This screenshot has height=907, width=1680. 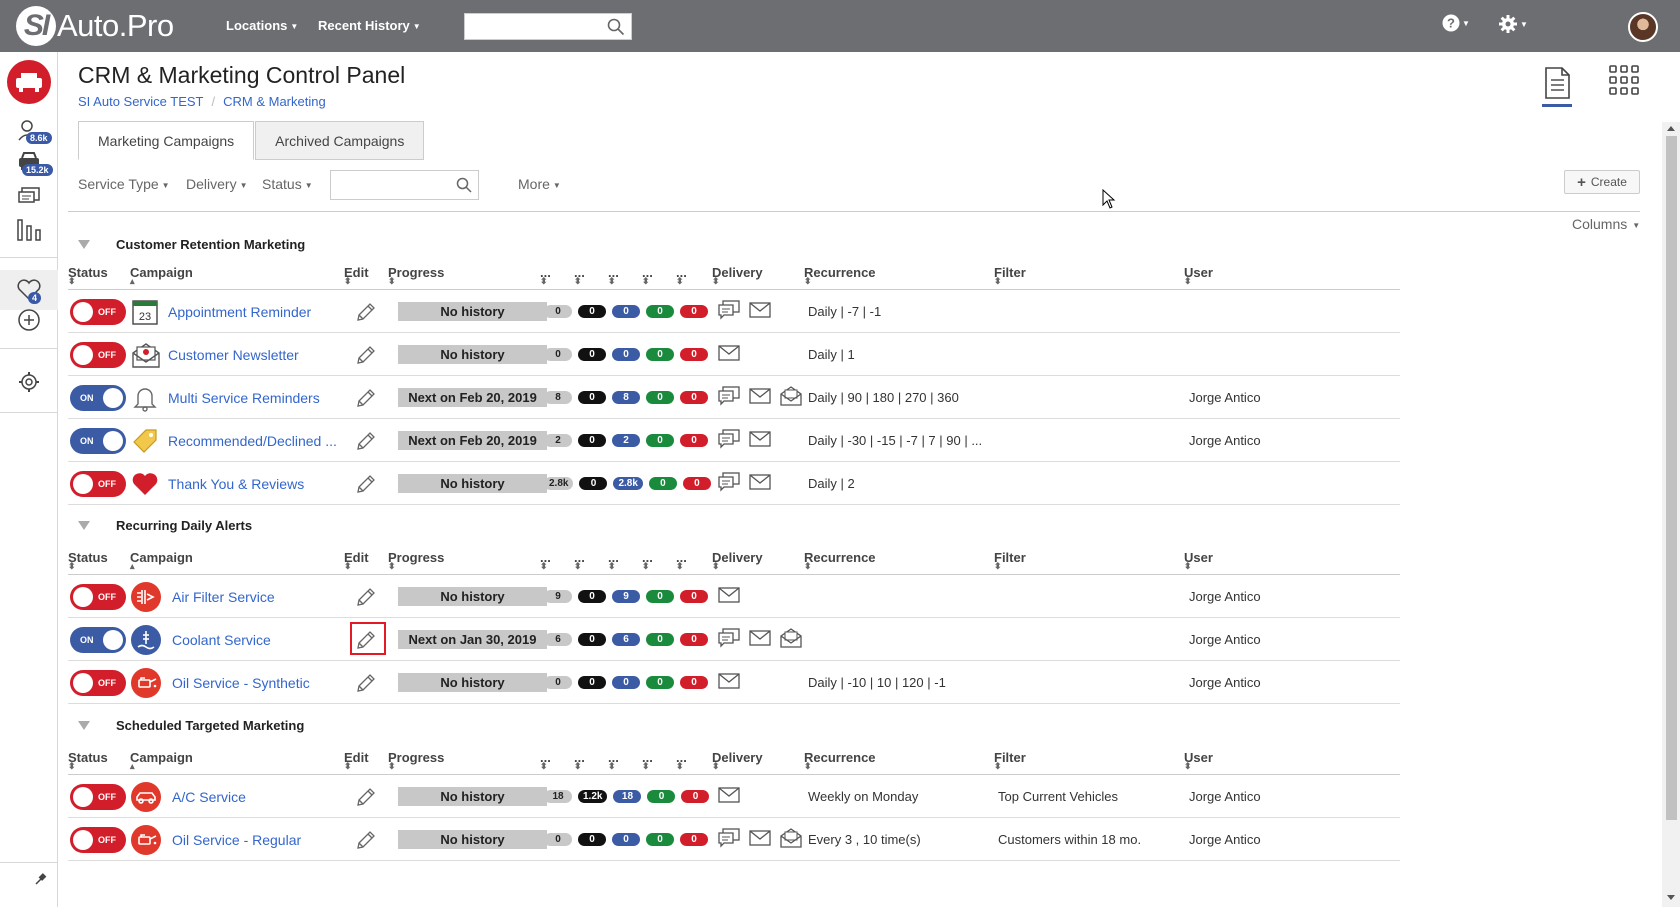 I want to click on page-scrollbar, so click(x=1671, y=514).